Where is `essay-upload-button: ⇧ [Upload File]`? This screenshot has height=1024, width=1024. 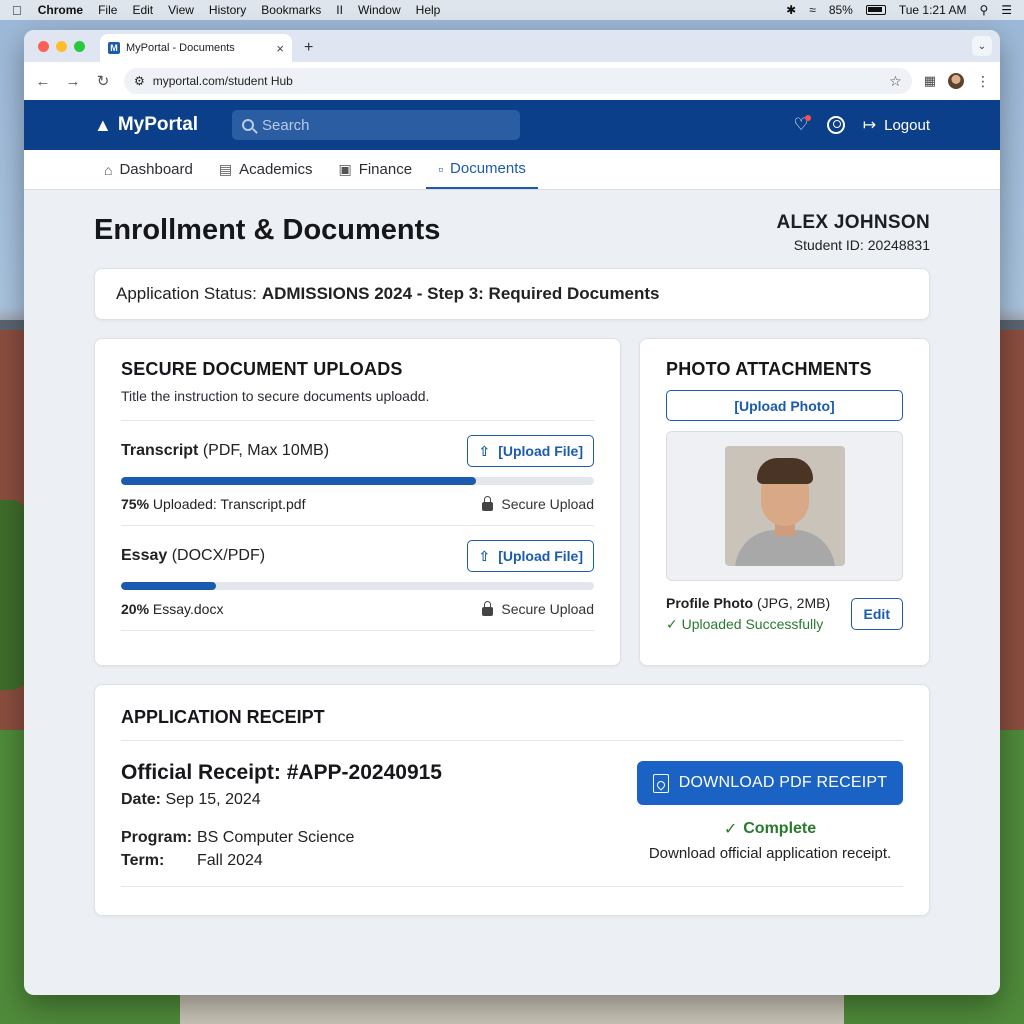
essay-upload-button: ⇧ [Upload File] is located at coordinates (530, 556).